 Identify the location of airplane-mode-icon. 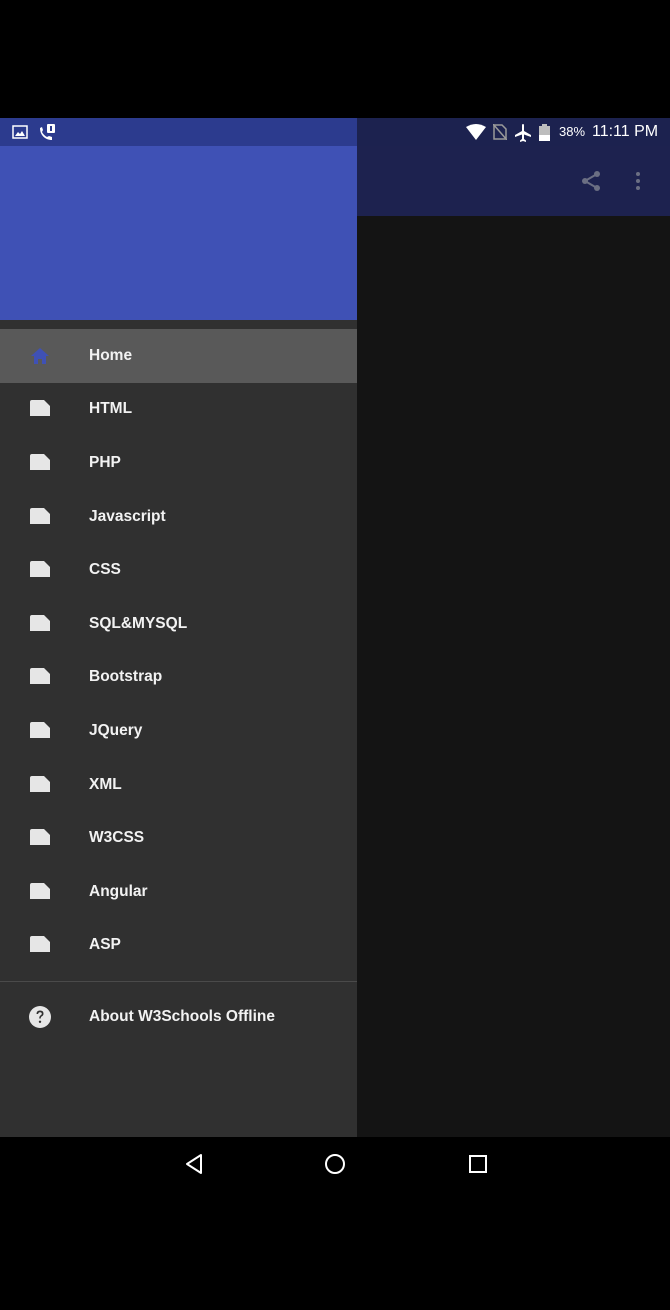
(523, 133).